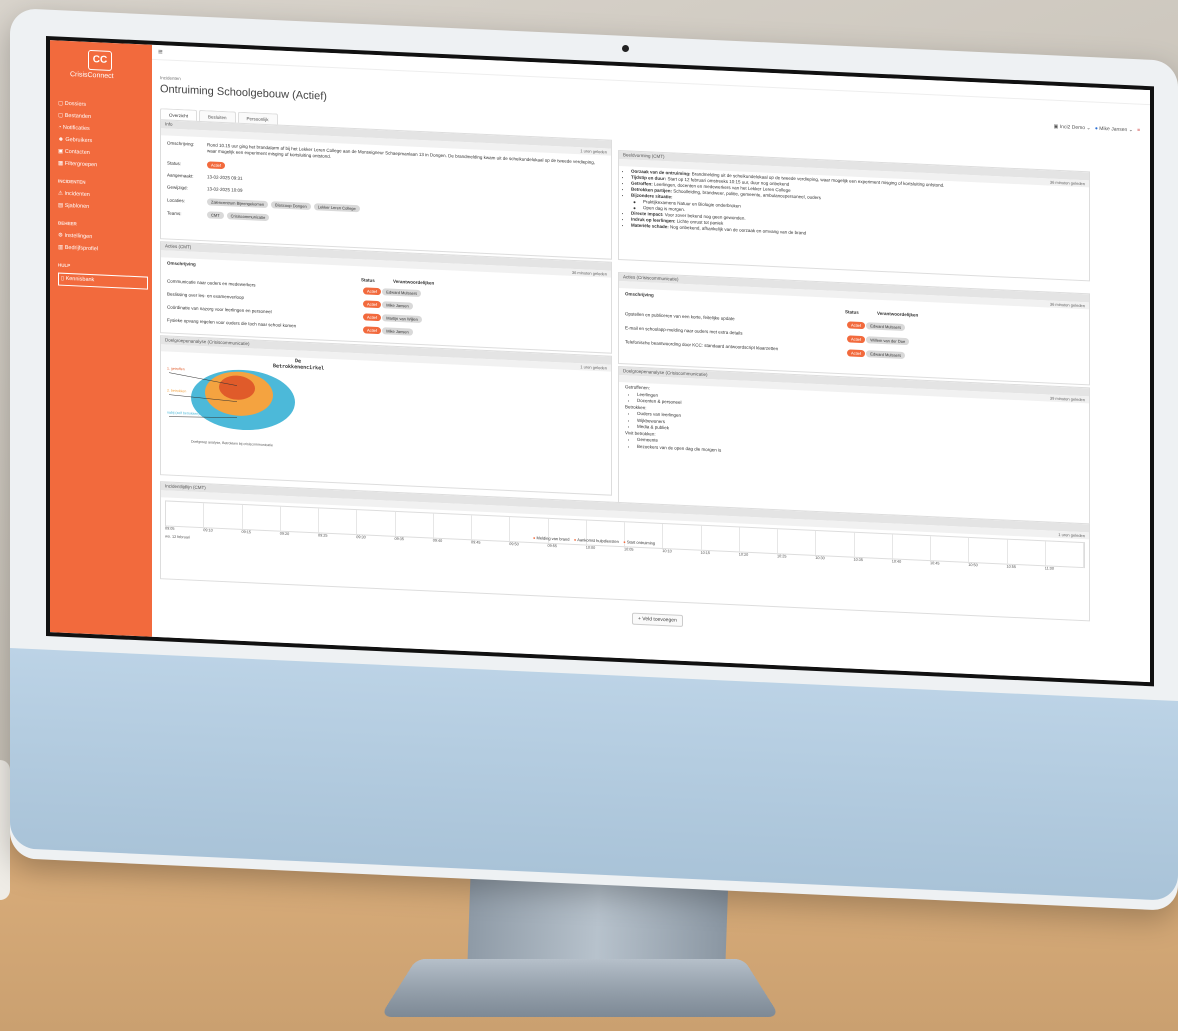  Describe the element at coordinates (476, 542) in the screenshot. I see `timeline-tick-label: 09:45` at that location.